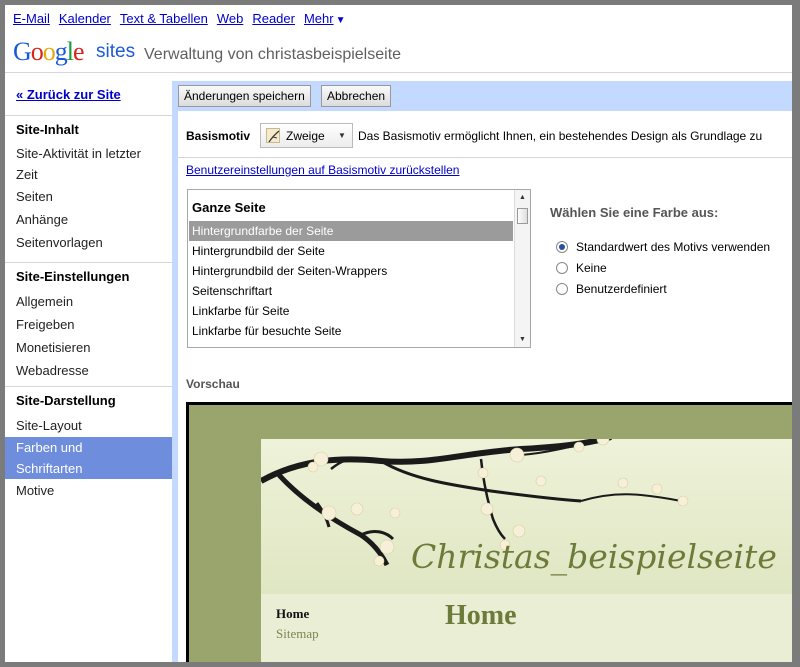 The image size is (800, 667). What do you see at coordinates (66, 400) in the screenshot?
I see `sidebar-section-title: Site-Darstellung` at bounding box center [66, 400].